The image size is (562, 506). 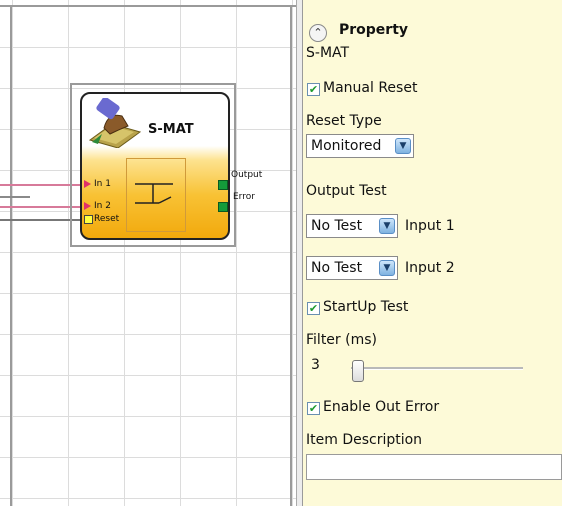 What do you see at coordinates (102, 184) in the screenshot?
I see `in1-label: In 1` at bounding box center [102, 184].